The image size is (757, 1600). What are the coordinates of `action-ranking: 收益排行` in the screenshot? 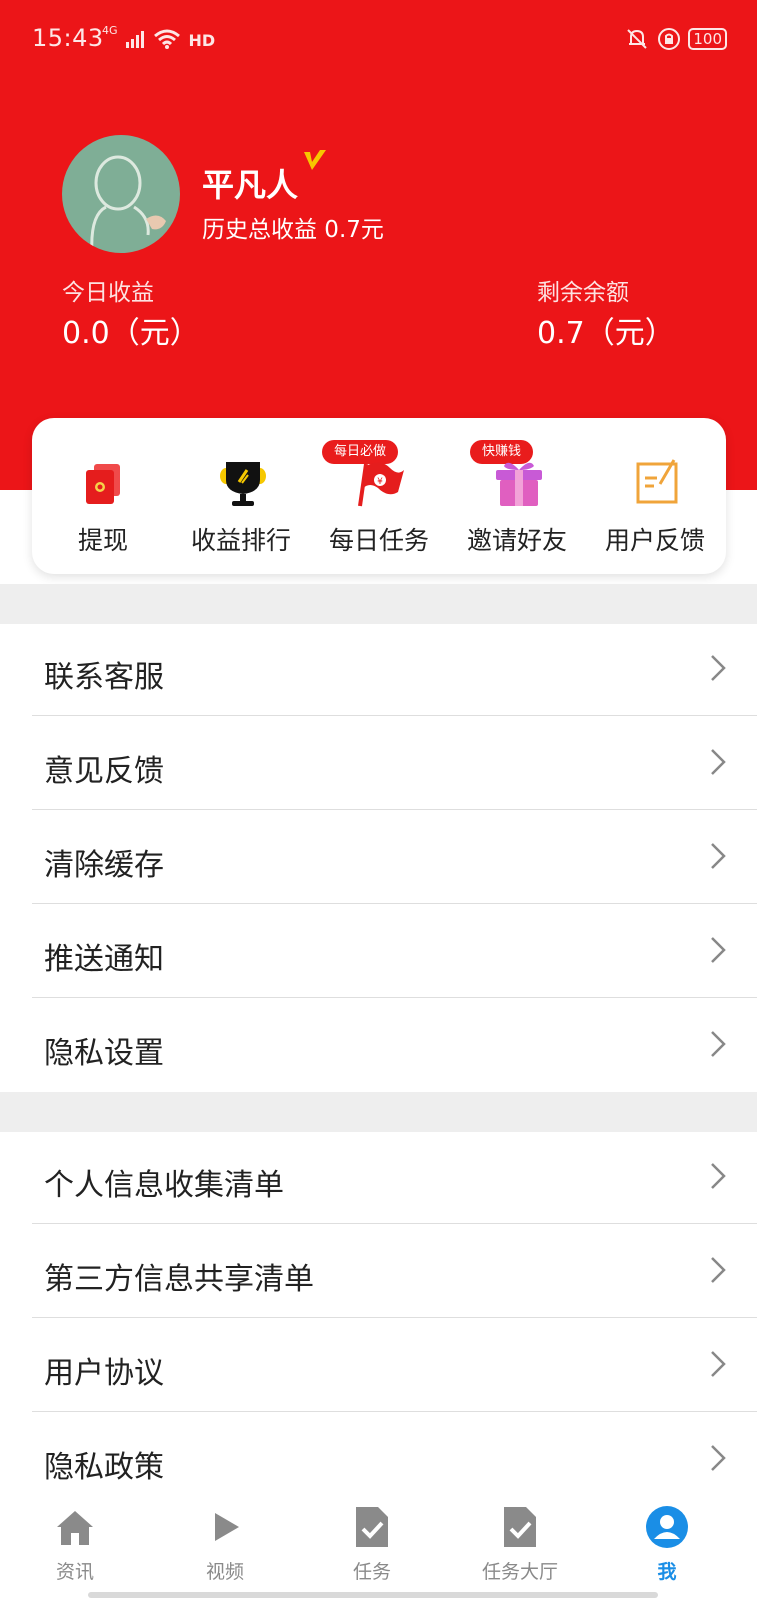 It's located at (241, 496).